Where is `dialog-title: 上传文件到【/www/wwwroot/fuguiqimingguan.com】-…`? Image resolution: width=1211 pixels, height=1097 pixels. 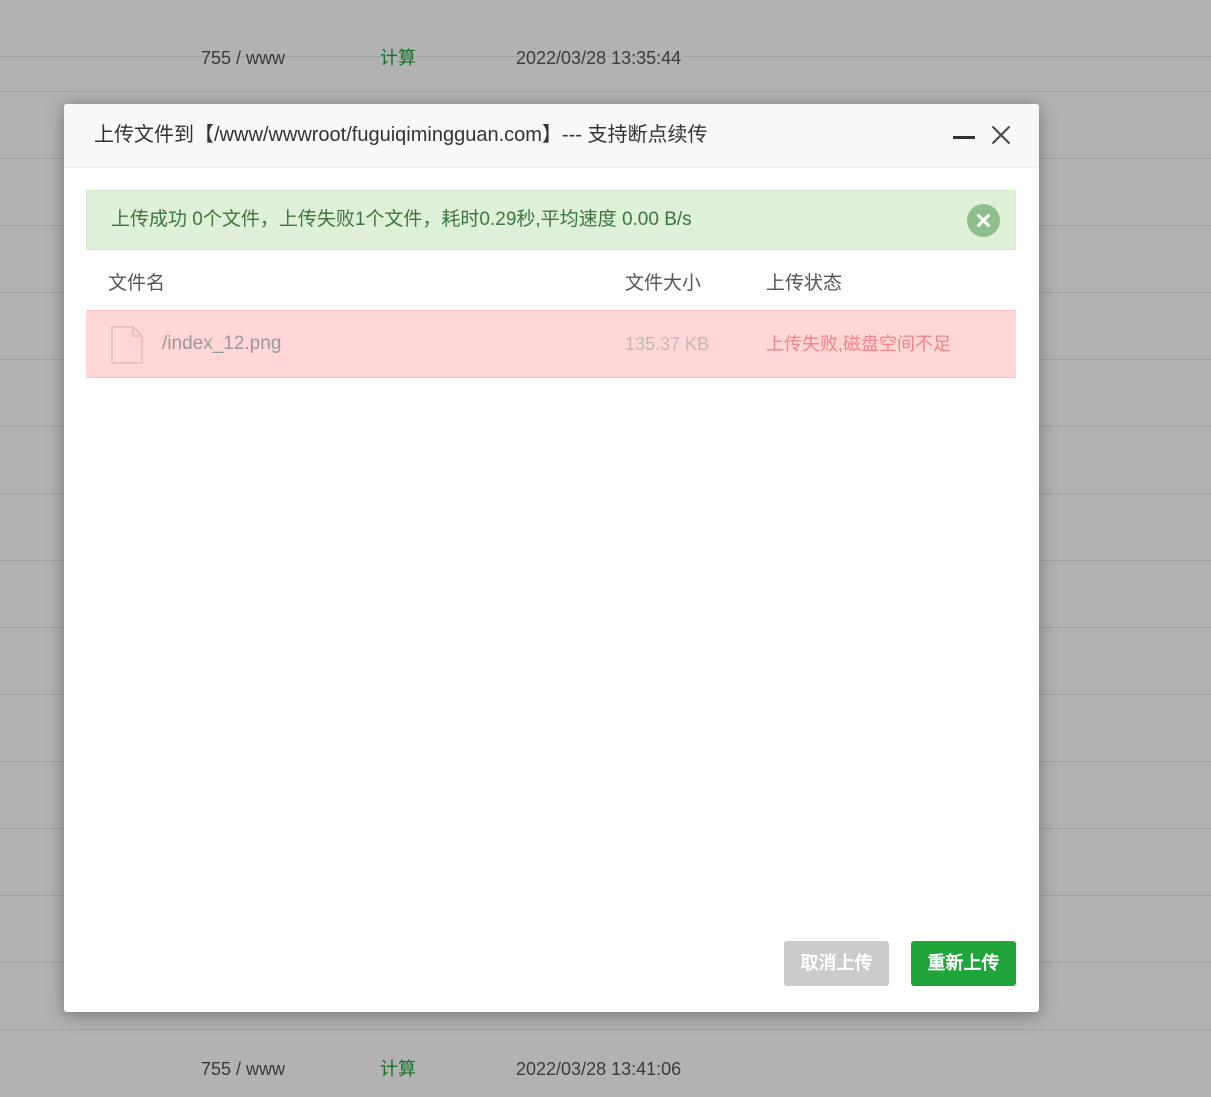
dialog-title: 上传文件到【/www/wwwroot/fuguiqimingguan.com】-… is located at coordinates (401, 135).